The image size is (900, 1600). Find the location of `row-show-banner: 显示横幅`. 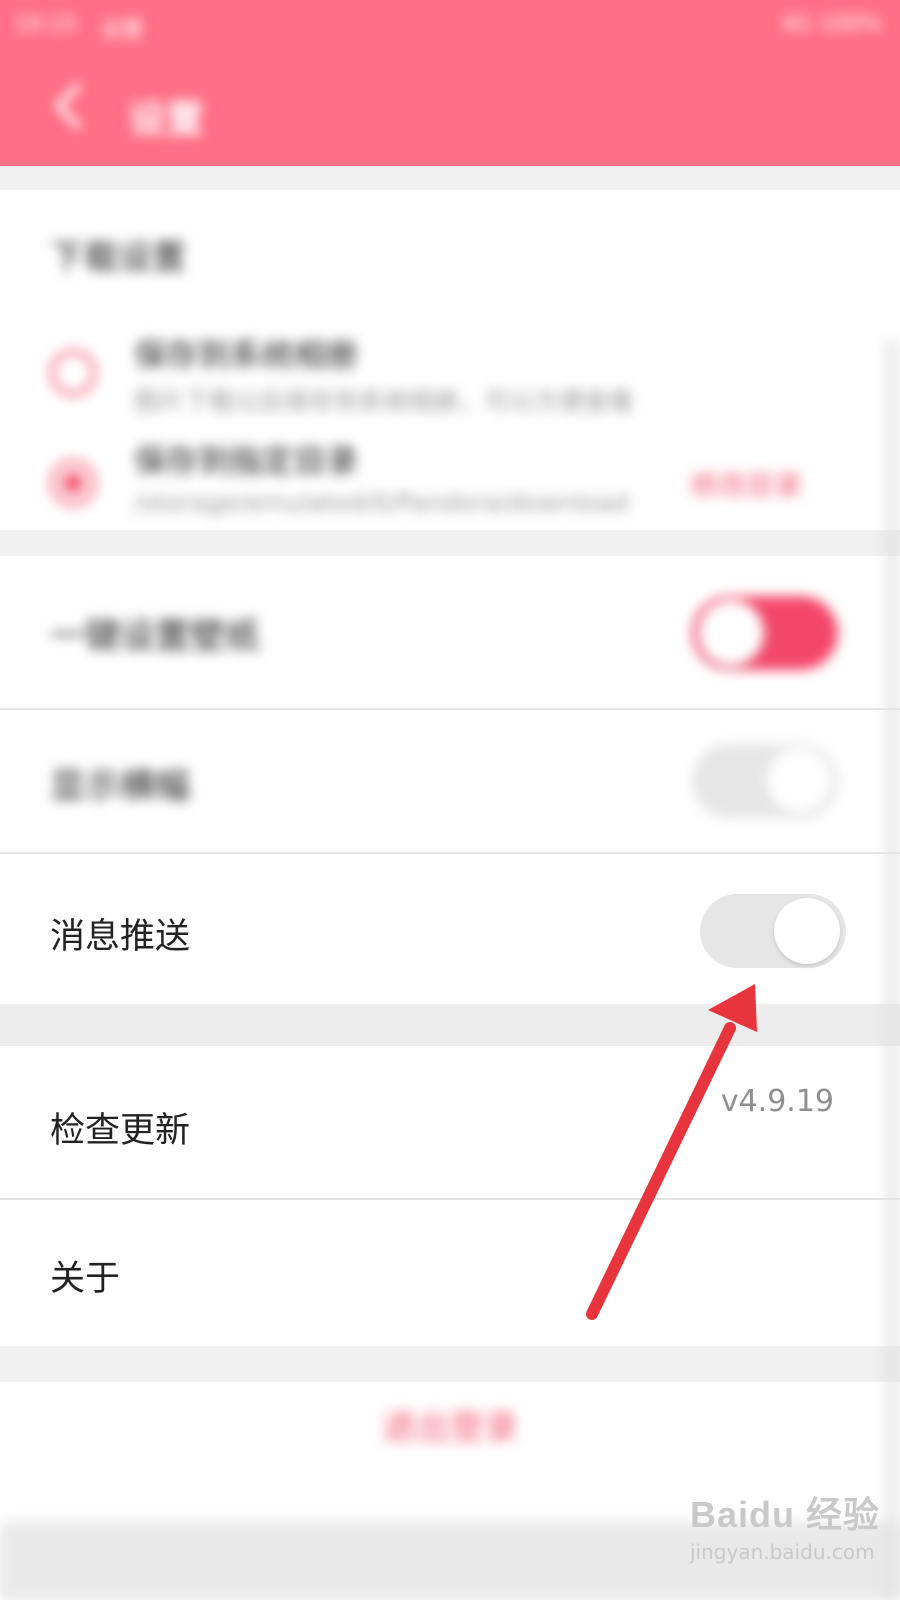

row-show-banner: 显示横幅 is located at coordinates (450, 780).